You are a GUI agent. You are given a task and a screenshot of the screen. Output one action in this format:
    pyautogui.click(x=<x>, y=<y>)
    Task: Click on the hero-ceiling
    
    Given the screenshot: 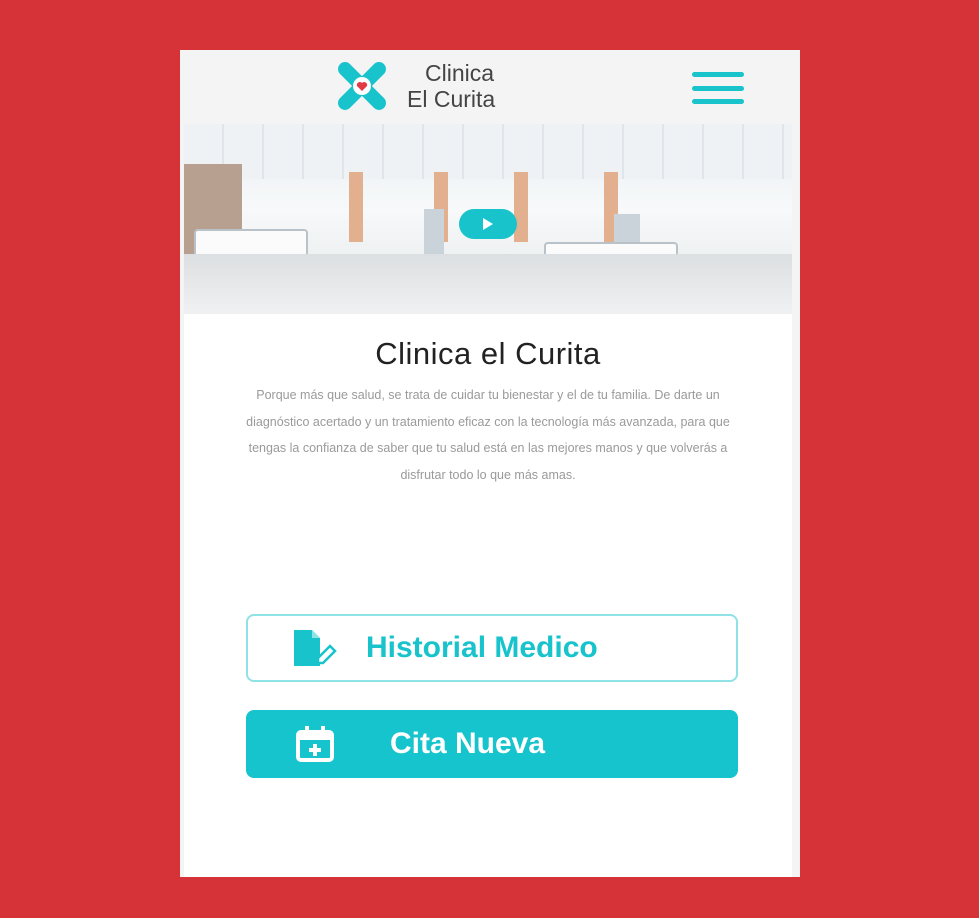 What is the action you would take?
    pyautogui.click(x=488, y=151)
    